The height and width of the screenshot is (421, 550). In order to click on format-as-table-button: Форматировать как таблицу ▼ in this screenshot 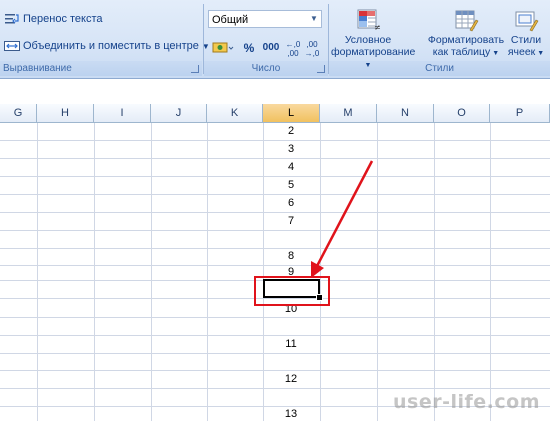, I will do `click(466, 36)`.